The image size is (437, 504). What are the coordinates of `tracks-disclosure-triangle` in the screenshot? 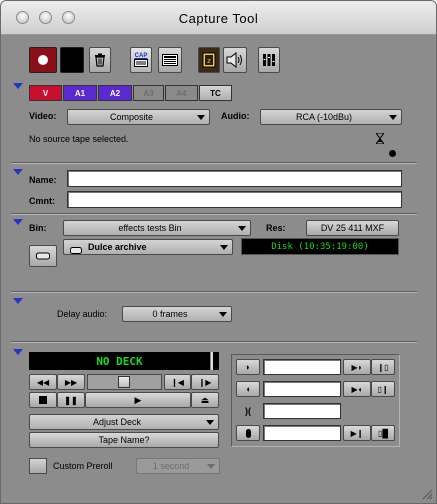 It's located at (18, 86).